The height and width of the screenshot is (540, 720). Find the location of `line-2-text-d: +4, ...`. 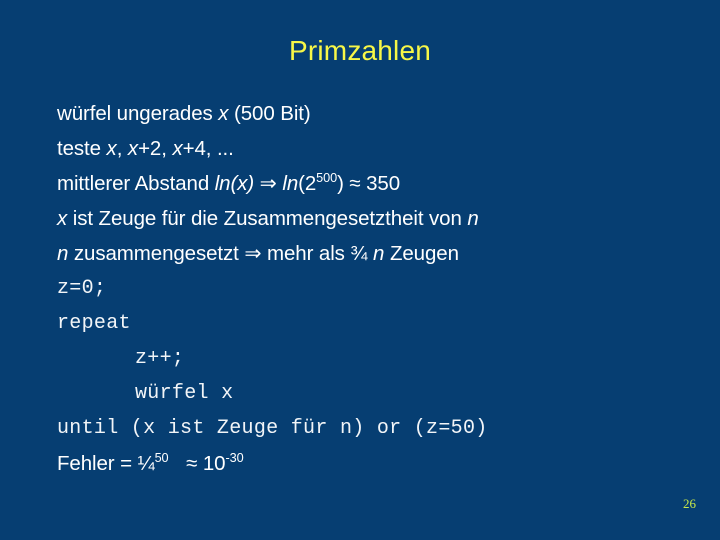

line-2-text-d: +4, ... is located at coordinates (208, 148).